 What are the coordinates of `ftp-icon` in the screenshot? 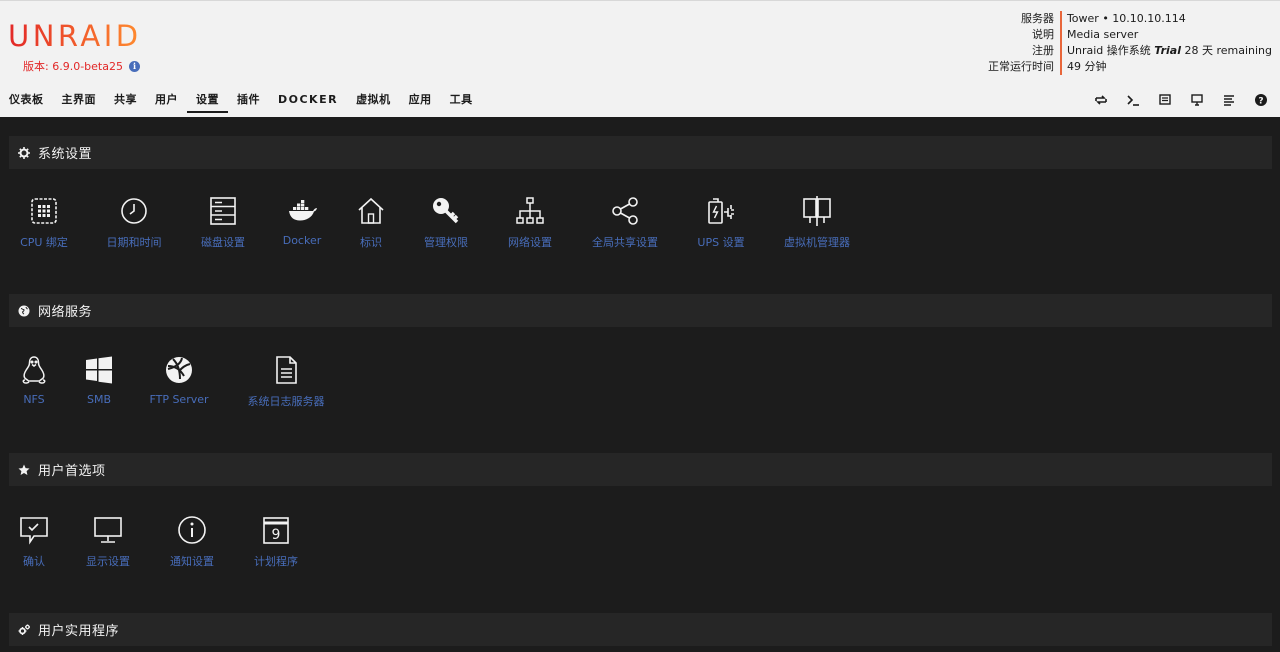 It's located at (179, 370).